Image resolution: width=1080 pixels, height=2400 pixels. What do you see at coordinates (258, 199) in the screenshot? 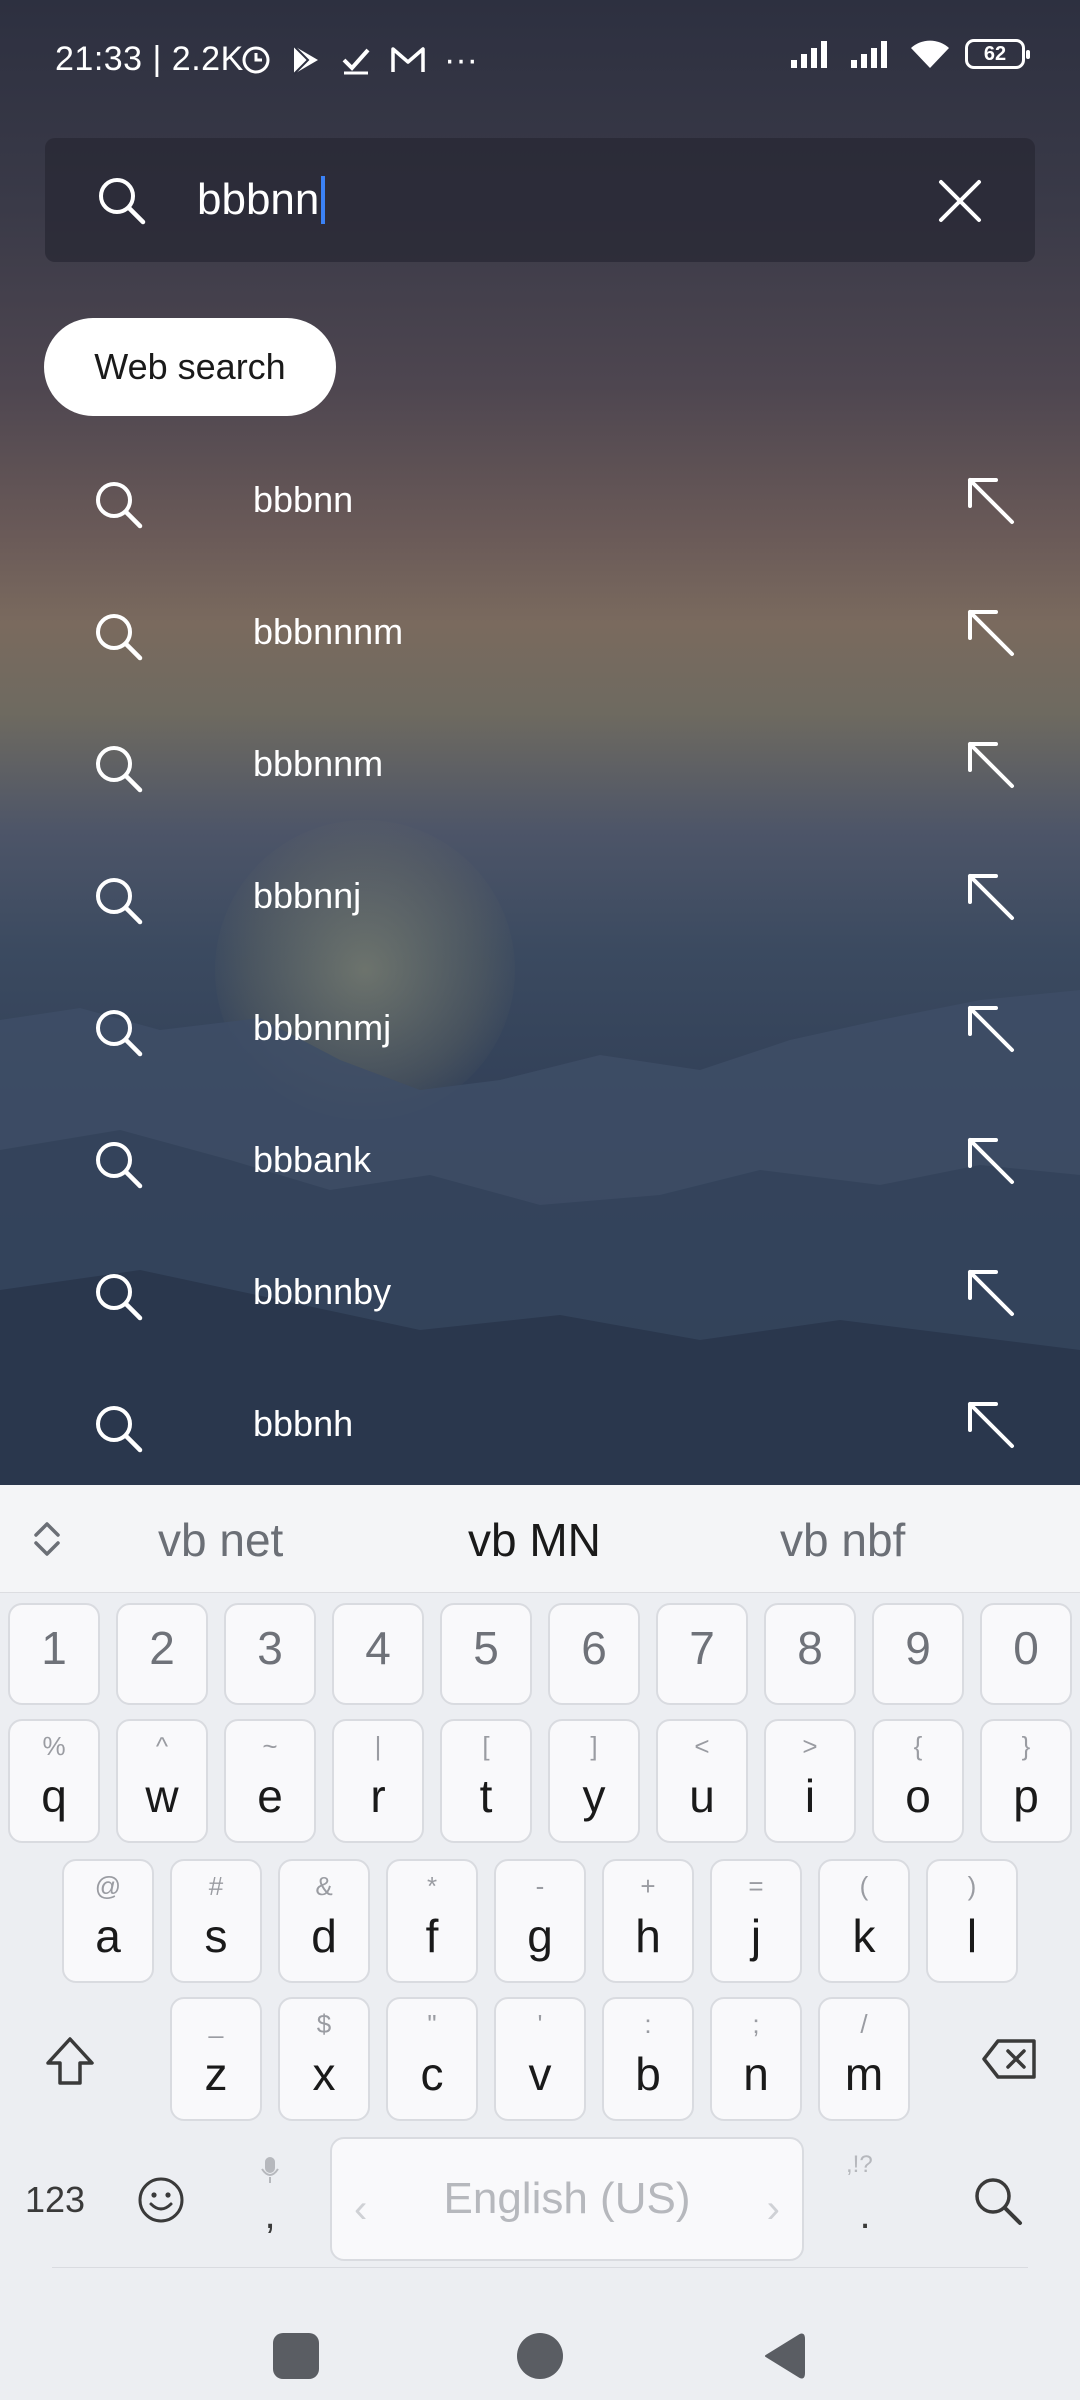
I see `search-query: bbbnn` at bounding box center [258, 199].